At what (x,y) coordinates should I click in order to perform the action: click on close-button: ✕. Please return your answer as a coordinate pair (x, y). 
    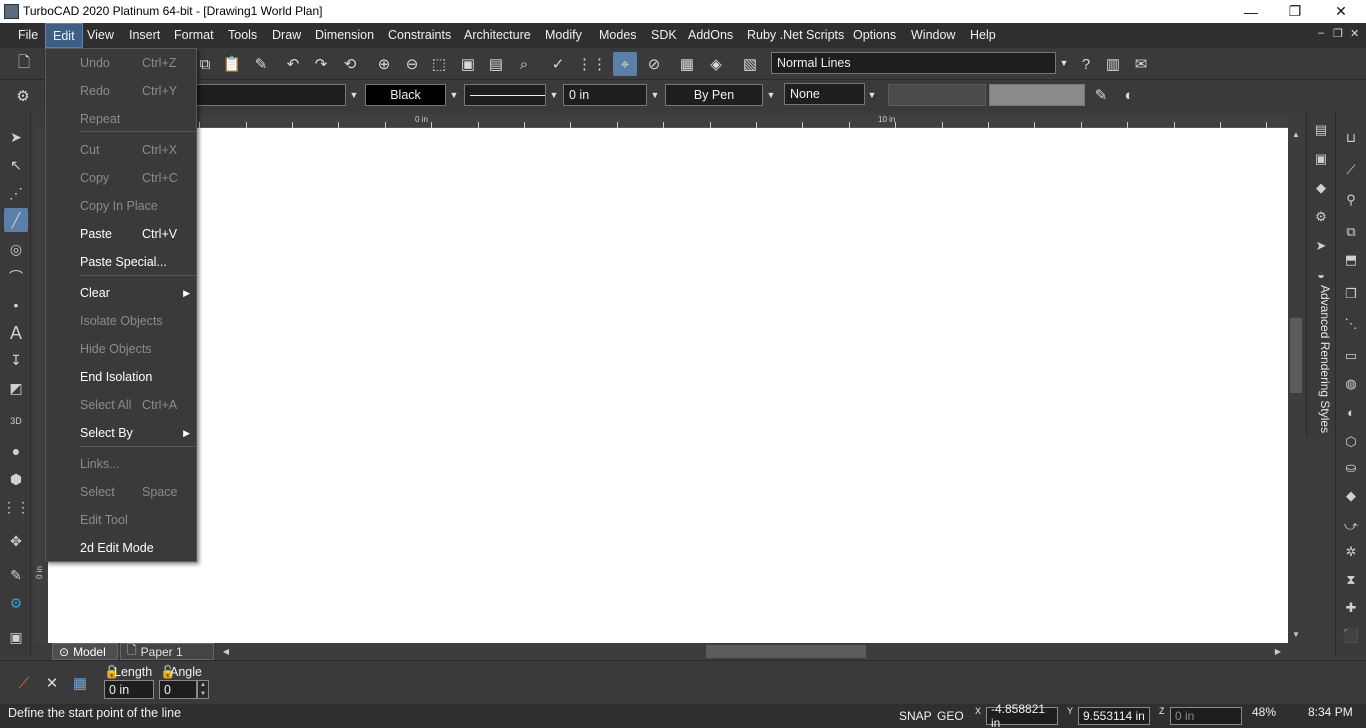
    Looking at the image, I should click on (1341, 11).